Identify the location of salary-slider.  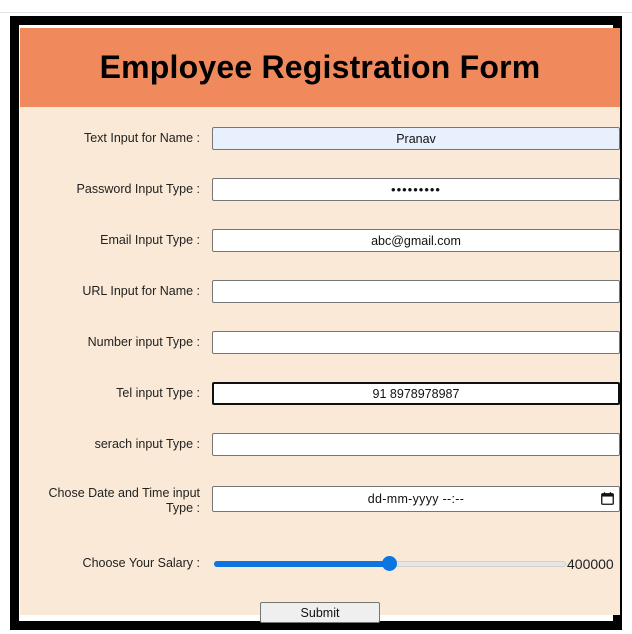
(390, 564).